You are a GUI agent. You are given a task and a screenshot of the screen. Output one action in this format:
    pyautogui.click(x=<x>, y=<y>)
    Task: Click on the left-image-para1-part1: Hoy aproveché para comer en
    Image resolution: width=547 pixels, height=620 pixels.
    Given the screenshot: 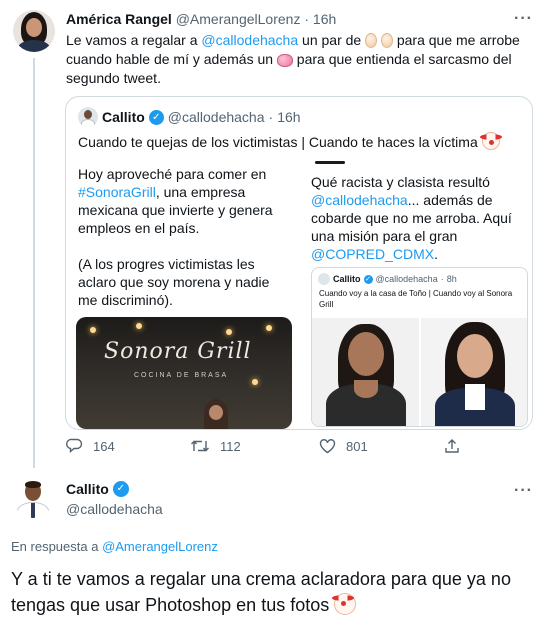 What is the action you would take?
    pyautogui.click(x=172, y=174)
    